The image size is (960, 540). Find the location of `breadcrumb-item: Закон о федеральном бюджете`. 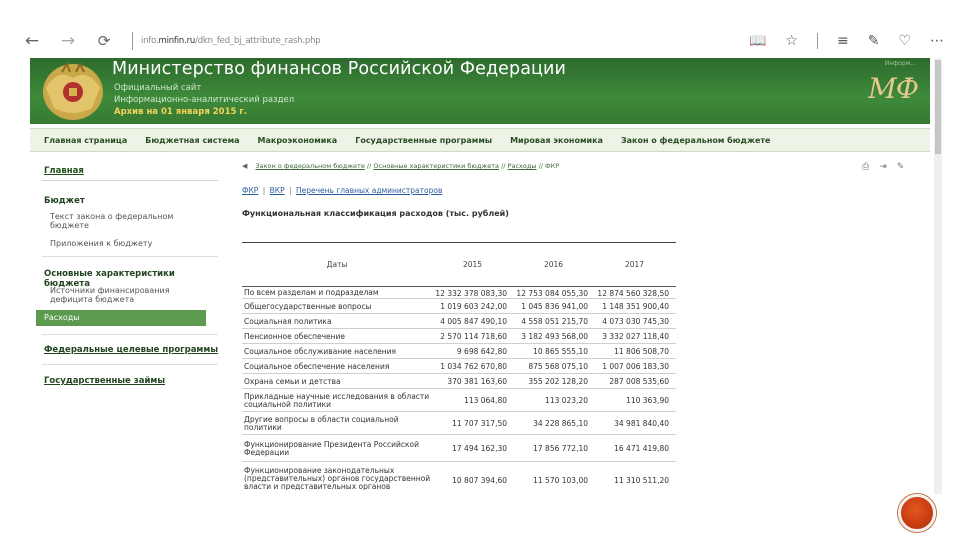

breadcrumb-item: Закон о федеральном бюджете is located at coordinates (309, 166).